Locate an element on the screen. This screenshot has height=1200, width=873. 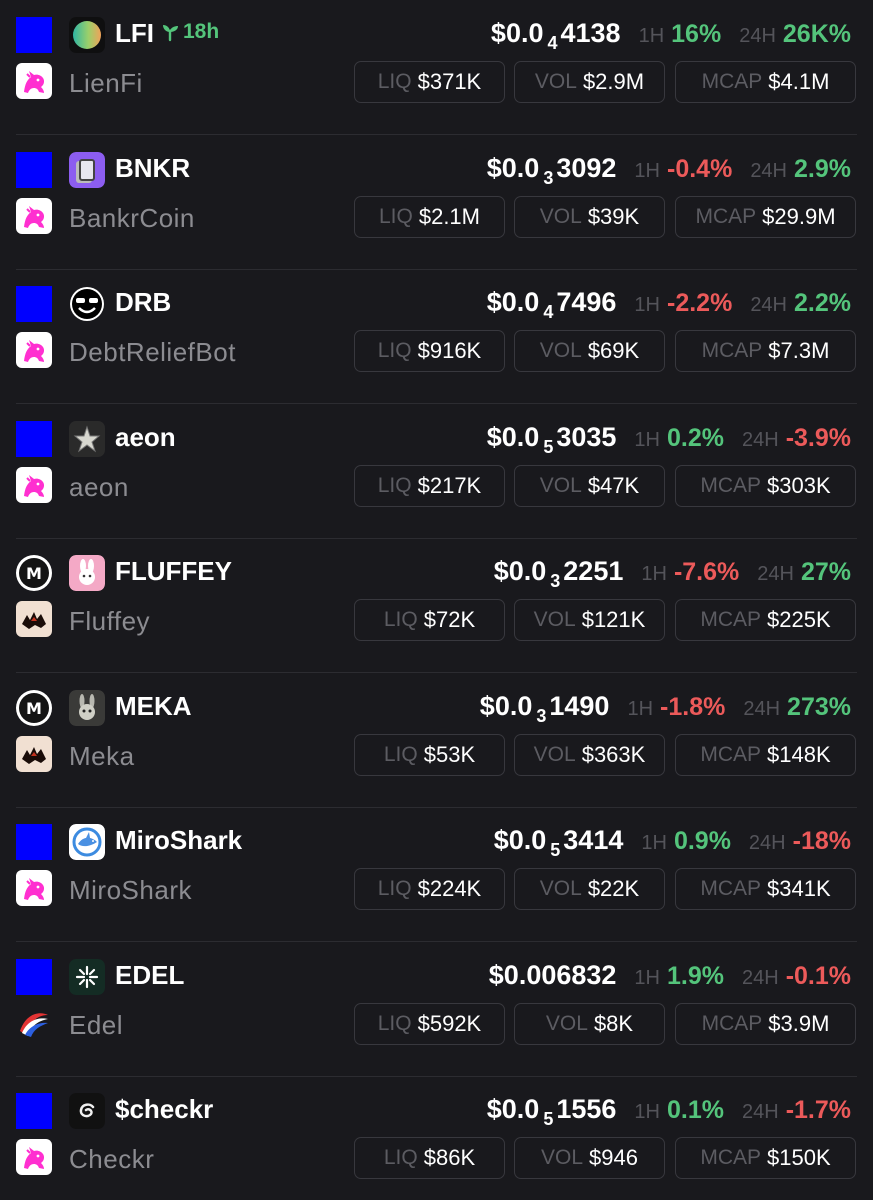
change-24h-value: -0.1% is located at coordinates (818, 976).